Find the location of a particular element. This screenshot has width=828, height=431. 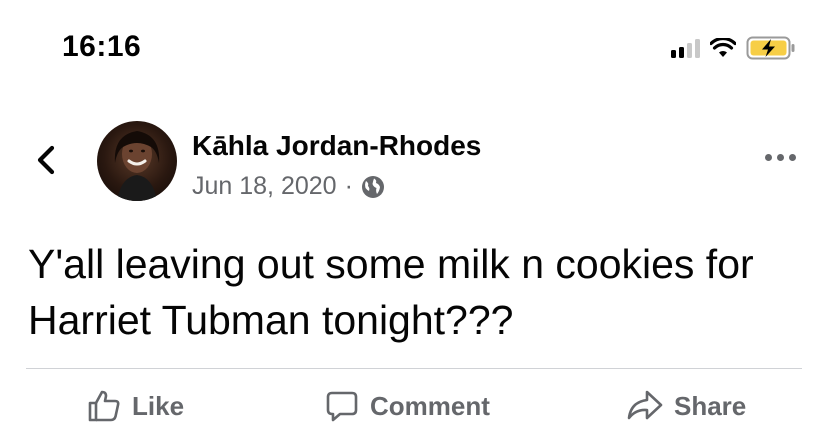

like-button: Like is located at coordinates (135, 406).